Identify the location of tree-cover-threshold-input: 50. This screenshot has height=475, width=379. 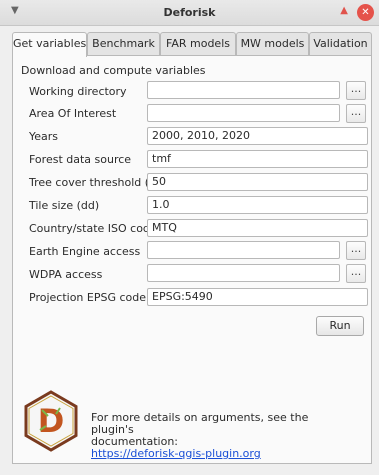
(257, 182).